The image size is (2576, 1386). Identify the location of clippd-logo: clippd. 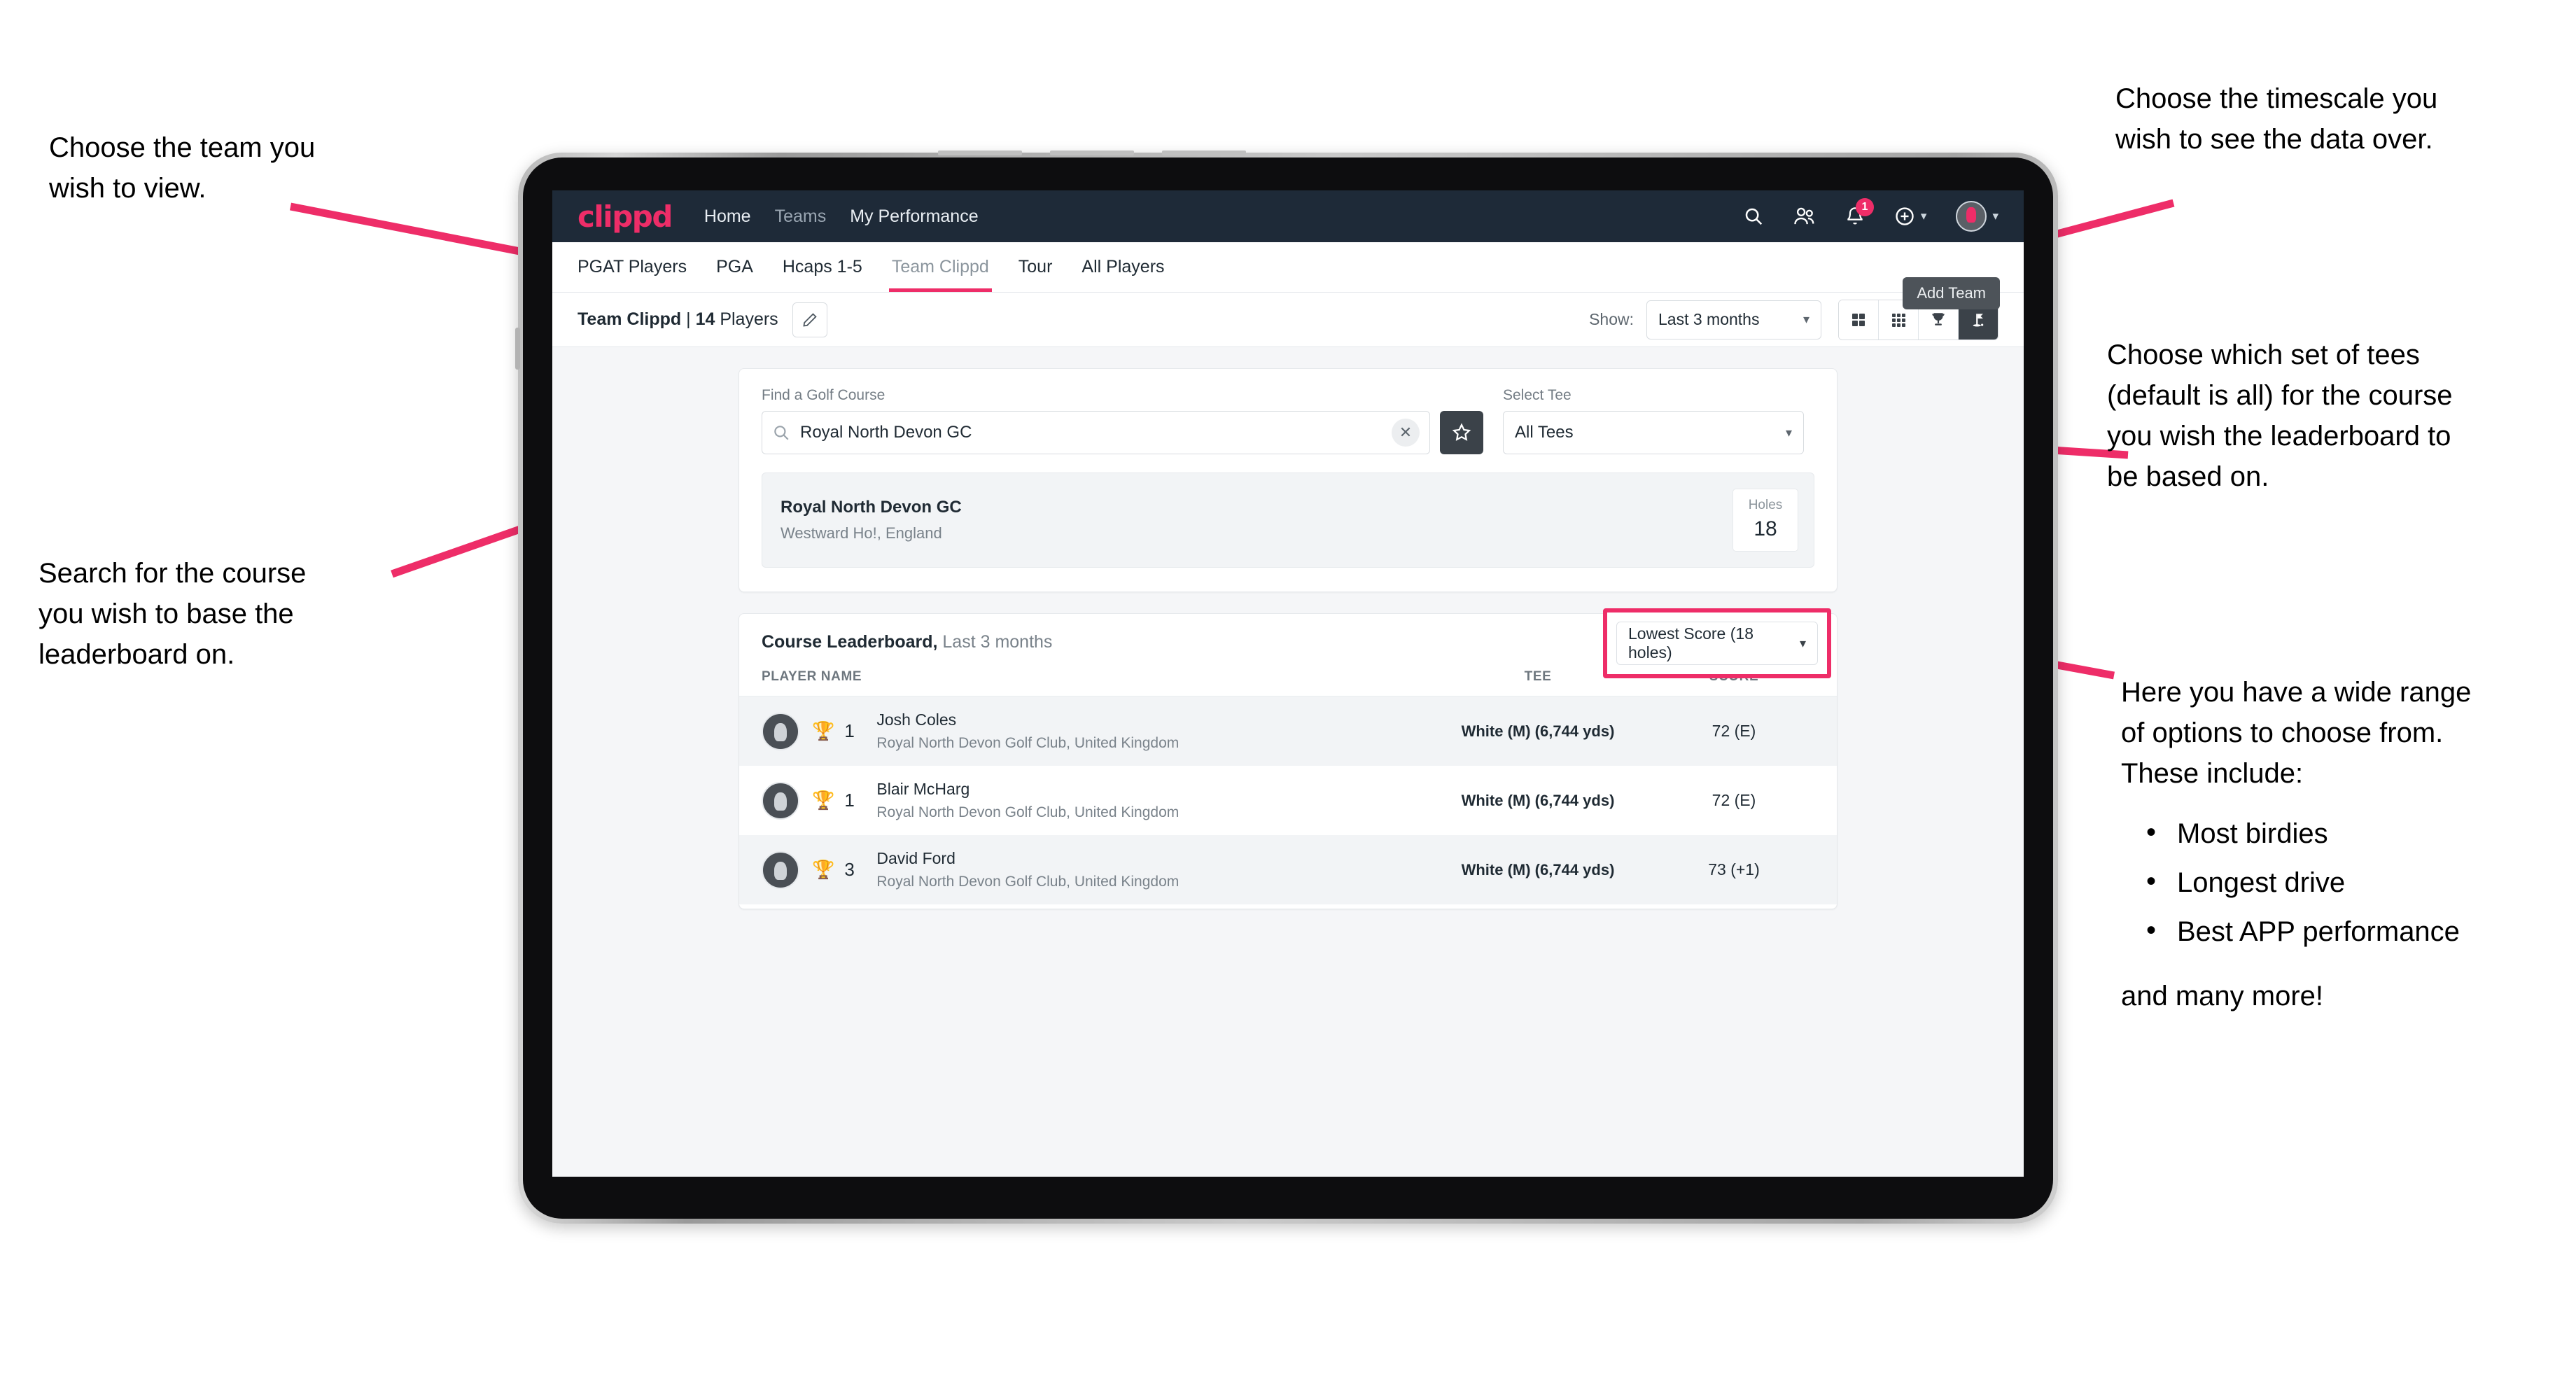
(625, 217).